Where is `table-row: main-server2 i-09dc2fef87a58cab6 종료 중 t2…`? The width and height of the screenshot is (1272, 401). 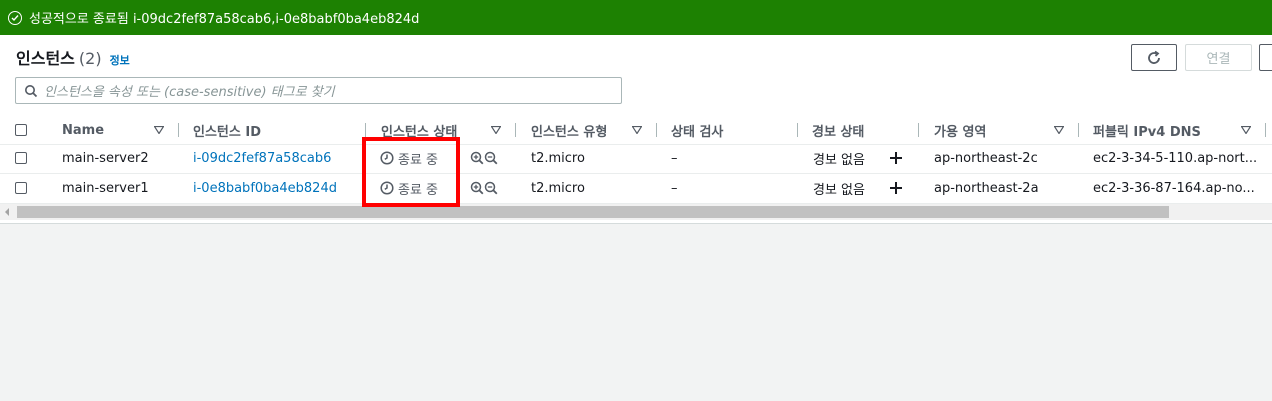
table-row: main-server2 i-09dc2fef87a58cab6 종료 중 t2… is located at coordinates (636, 158).